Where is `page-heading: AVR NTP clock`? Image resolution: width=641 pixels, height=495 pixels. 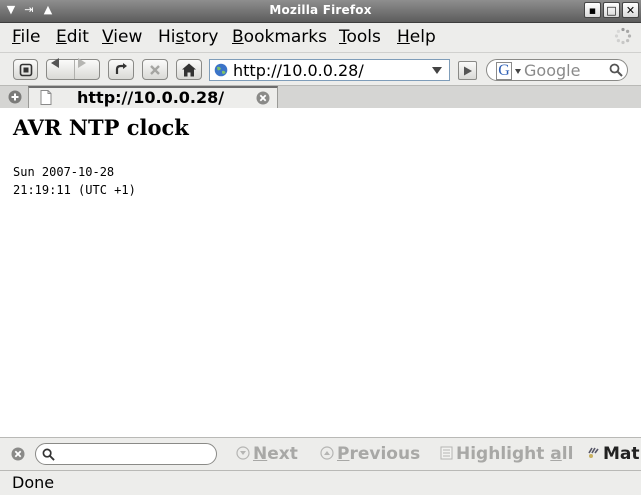 page-heading: AVR NTP clock is located at coordinates (101, 127).